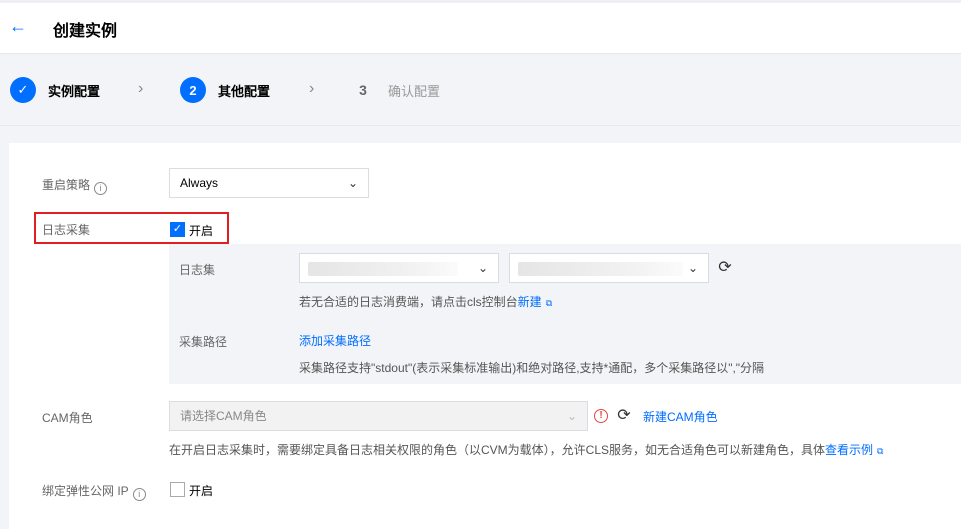 This screenshot has width=961, height=529. I want to click on eip-toggle-label: 开启, so click(201, 491).